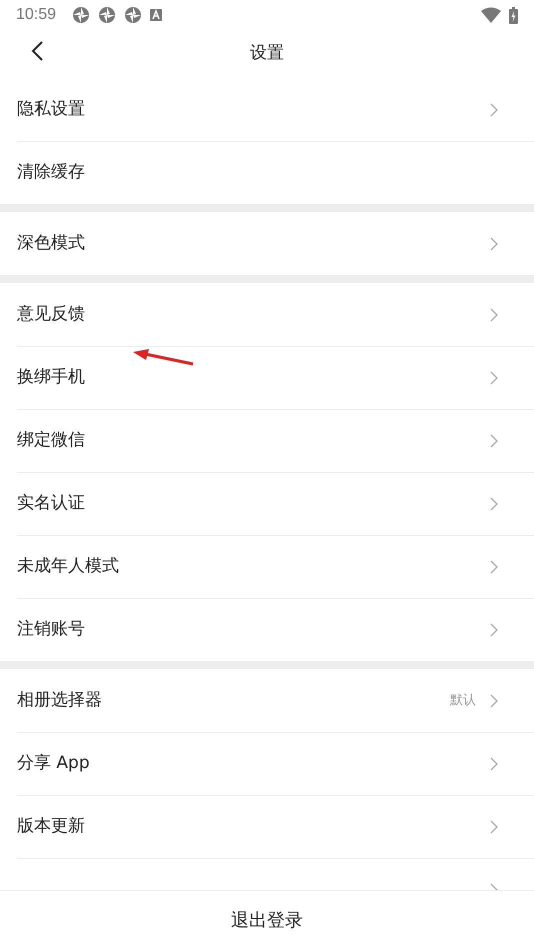 The image size is (534, 950). I want to click on settings-row: 未成年人模式, so click(275, 566).